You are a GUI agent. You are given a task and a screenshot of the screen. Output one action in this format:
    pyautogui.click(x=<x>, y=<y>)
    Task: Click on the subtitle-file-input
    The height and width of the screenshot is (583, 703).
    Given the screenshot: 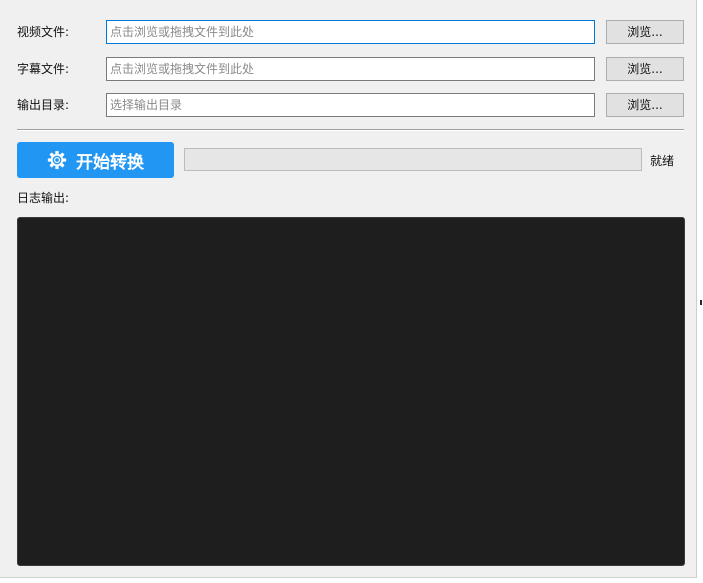 What is the action you would take?
    pyautogui.click(x=350, y=69)
    